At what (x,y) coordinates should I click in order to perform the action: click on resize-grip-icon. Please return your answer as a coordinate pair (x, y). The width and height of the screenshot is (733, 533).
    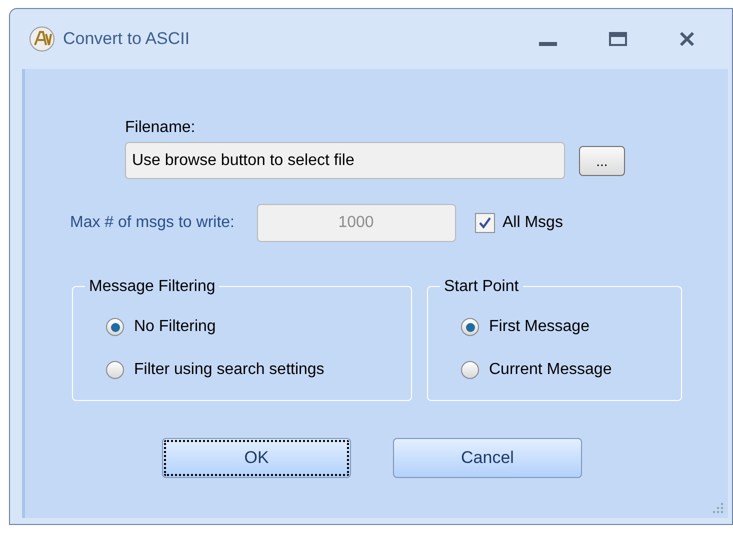
    Looking at the image, I should click on (718, 508).